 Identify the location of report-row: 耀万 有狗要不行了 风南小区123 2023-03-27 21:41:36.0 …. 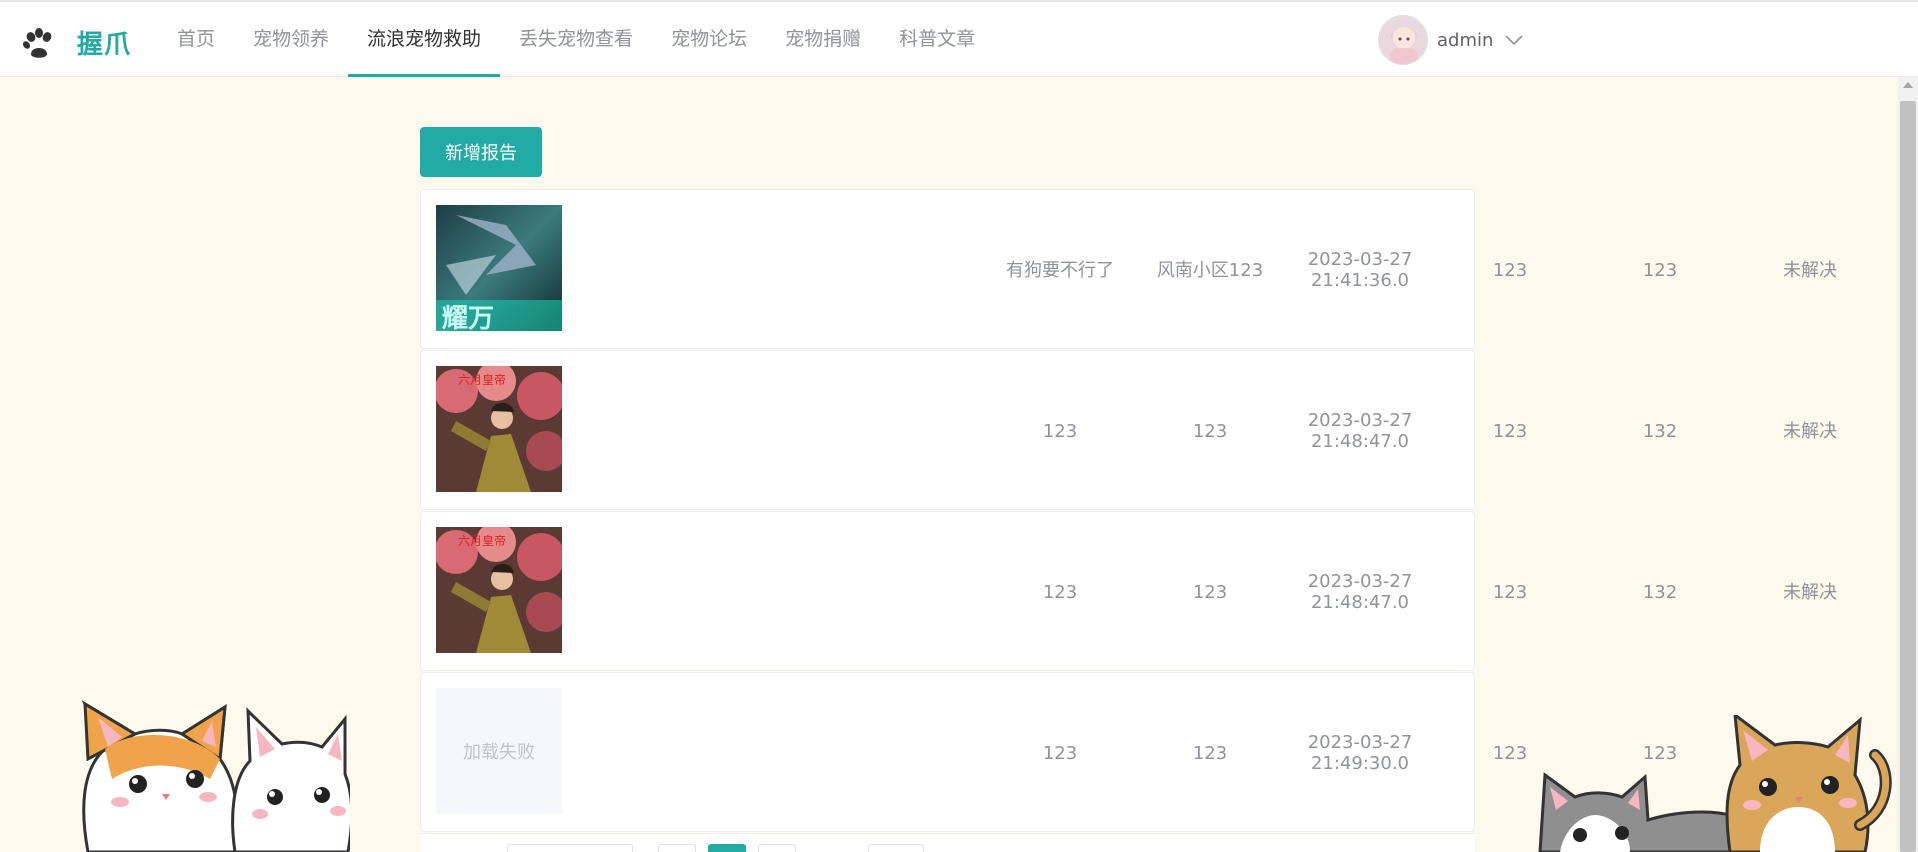
(1128, 269).